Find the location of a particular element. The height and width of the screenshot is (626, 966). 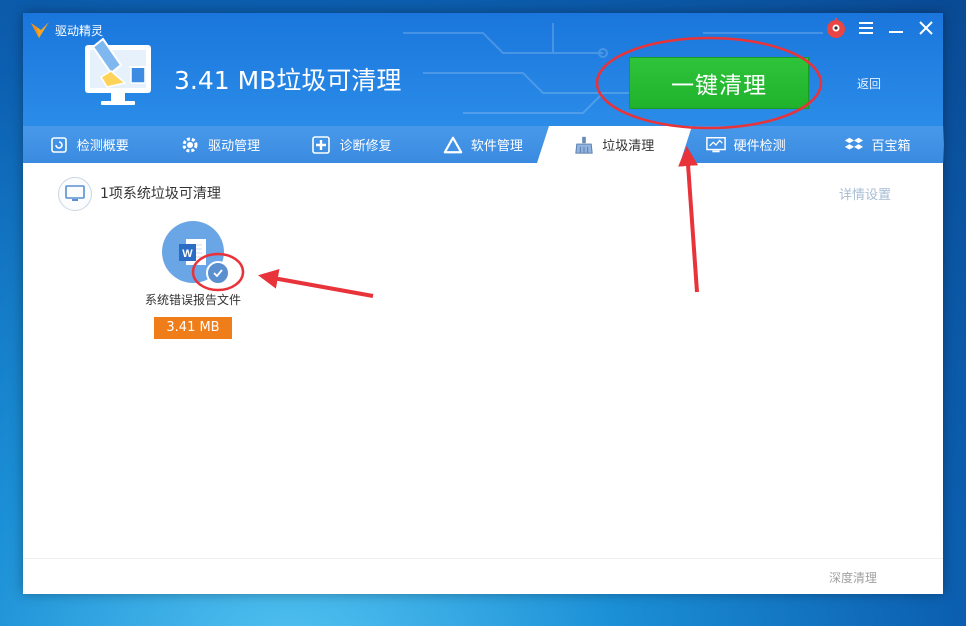

tab-label: 软件管理 is located at coordinates (496, 146).